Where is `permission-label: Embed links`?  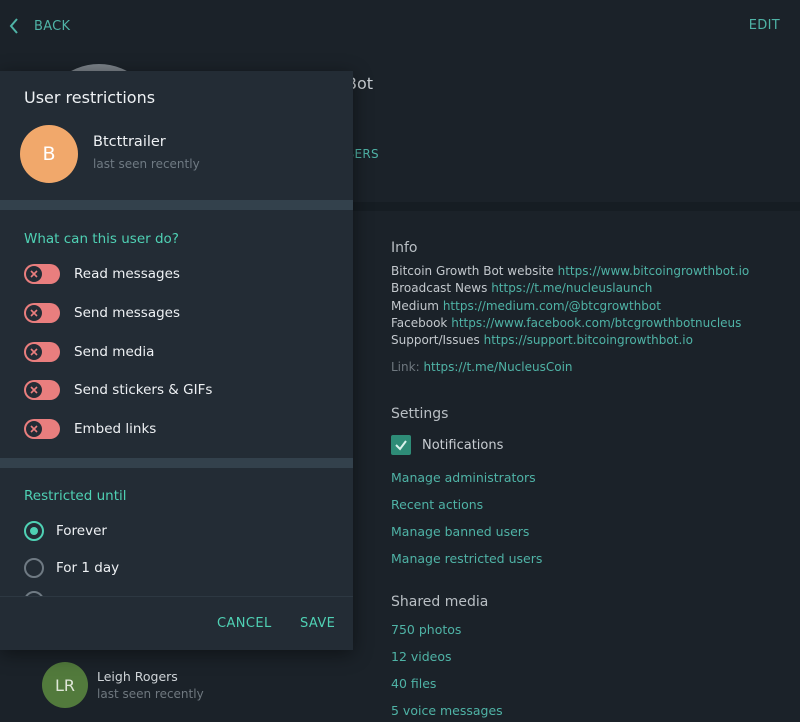
permission-label: Embed links is located at coordinates (115, 429).